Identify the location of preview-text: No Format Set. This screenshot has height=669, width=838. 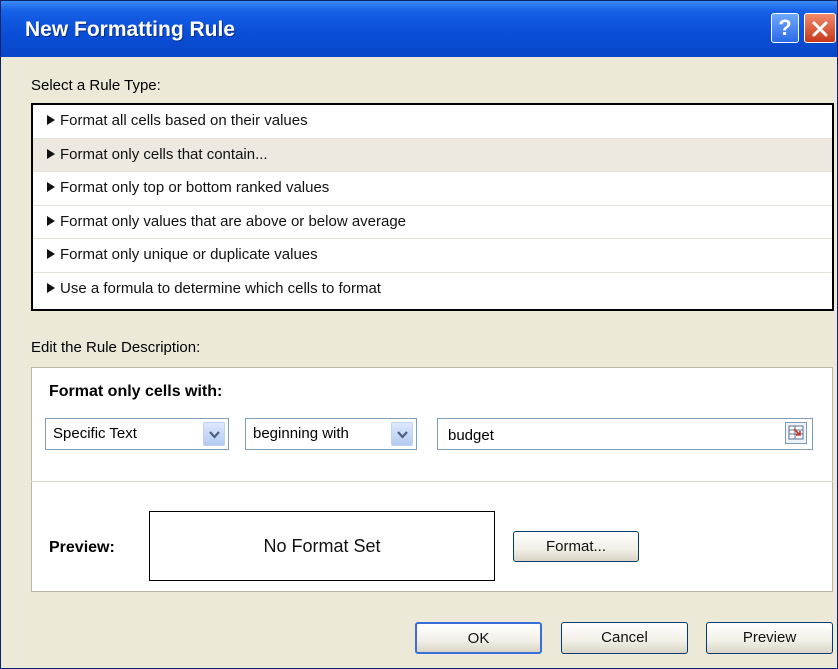
(322, 546).